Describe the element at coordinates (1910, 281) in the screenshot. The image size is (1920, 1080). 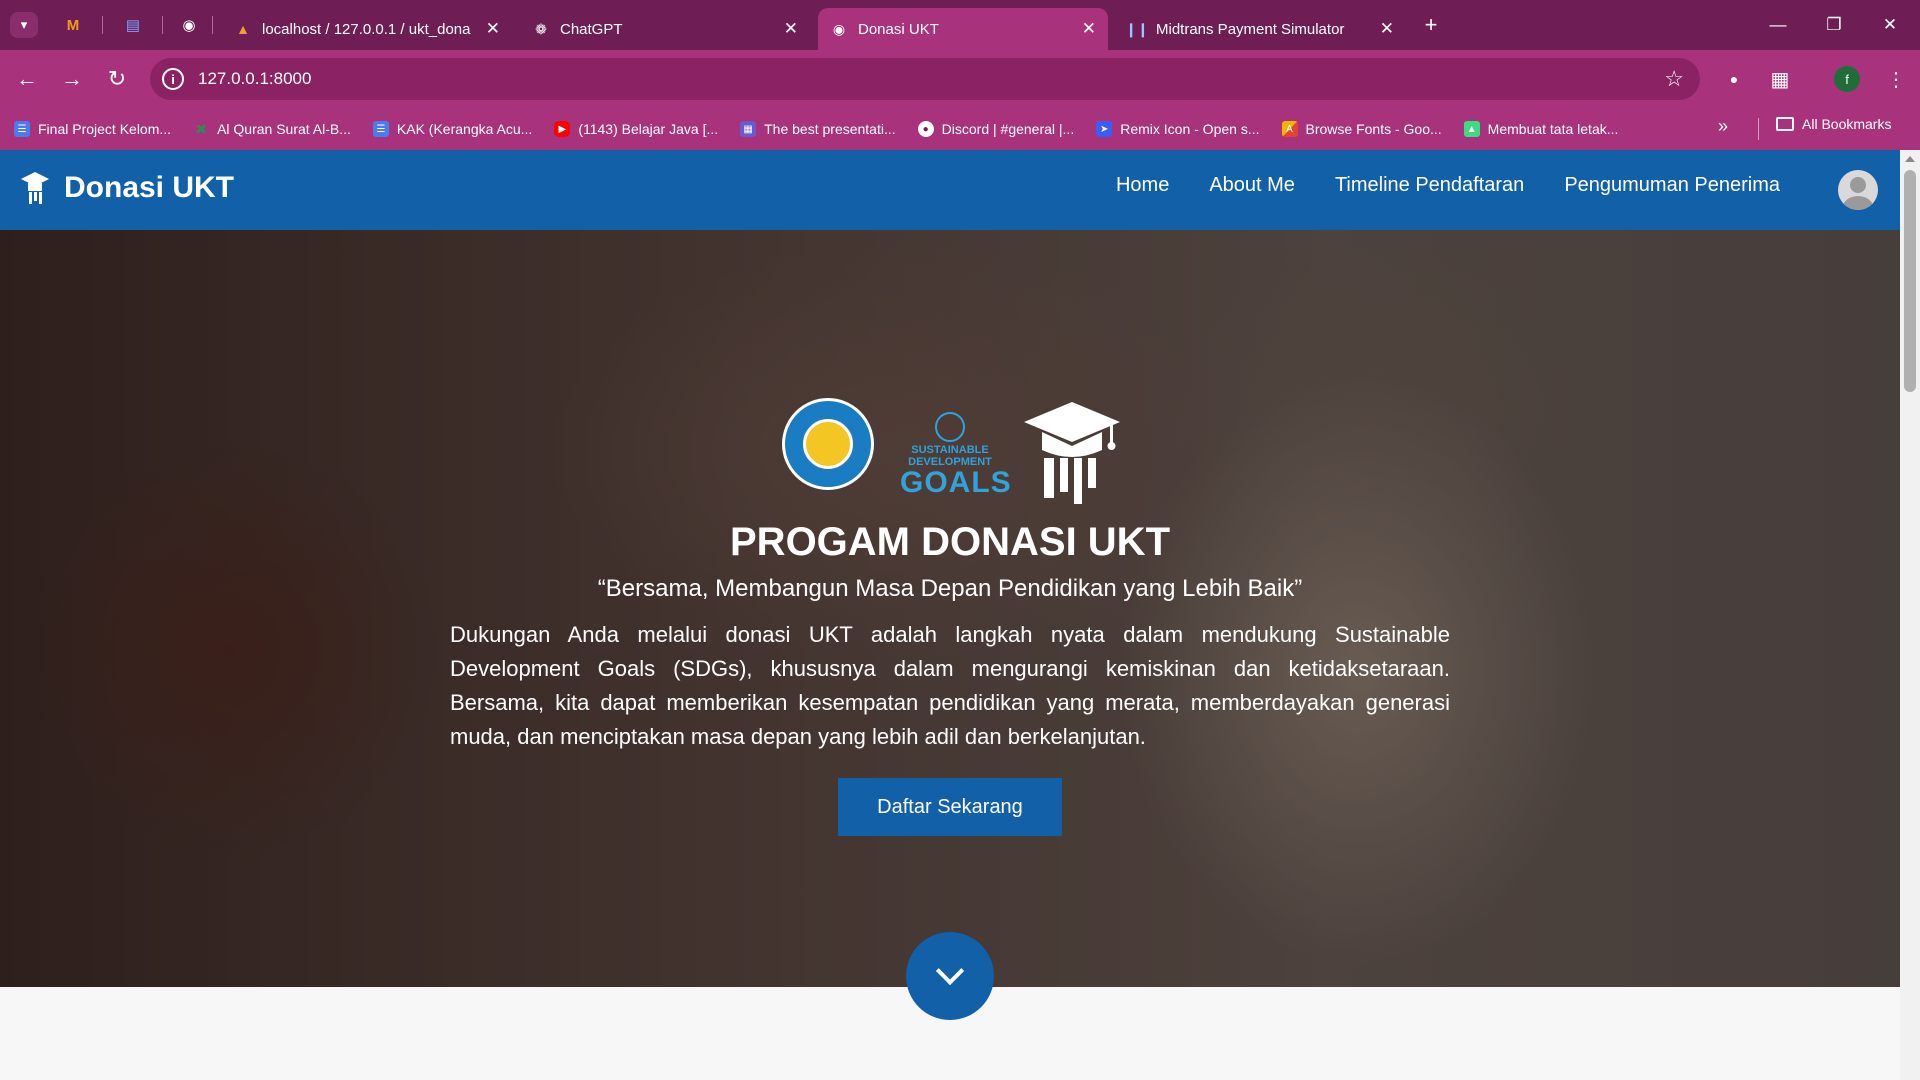
I see `scrollbar-thumb` at that location.